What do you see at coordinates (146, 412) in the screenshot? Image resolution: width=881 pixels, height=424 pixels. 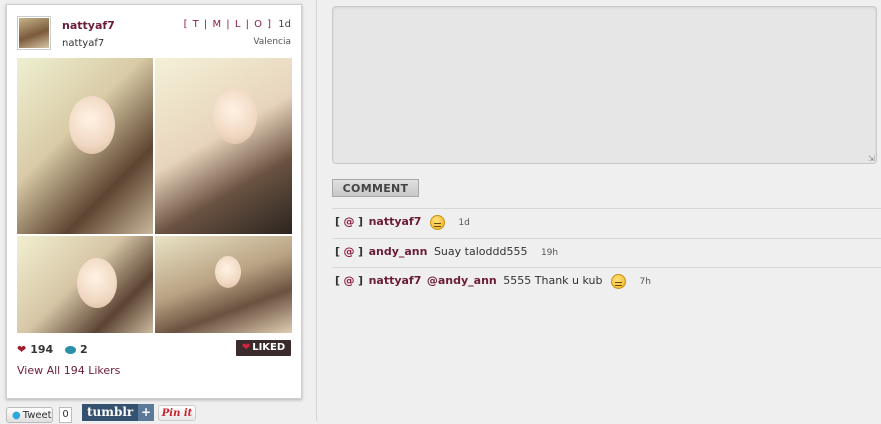 I see `plus-icon: +` at bounding box center [146, 412].